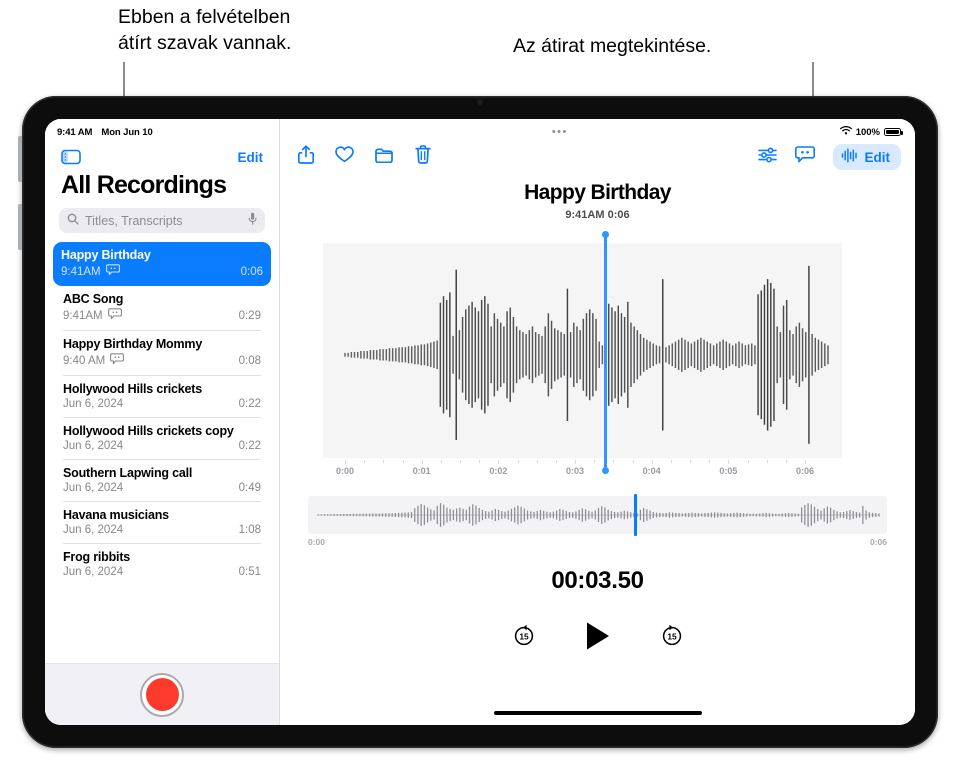 The image size is (960, 782). I want to click on overview-end-label: 0:06, so click(878, 542).